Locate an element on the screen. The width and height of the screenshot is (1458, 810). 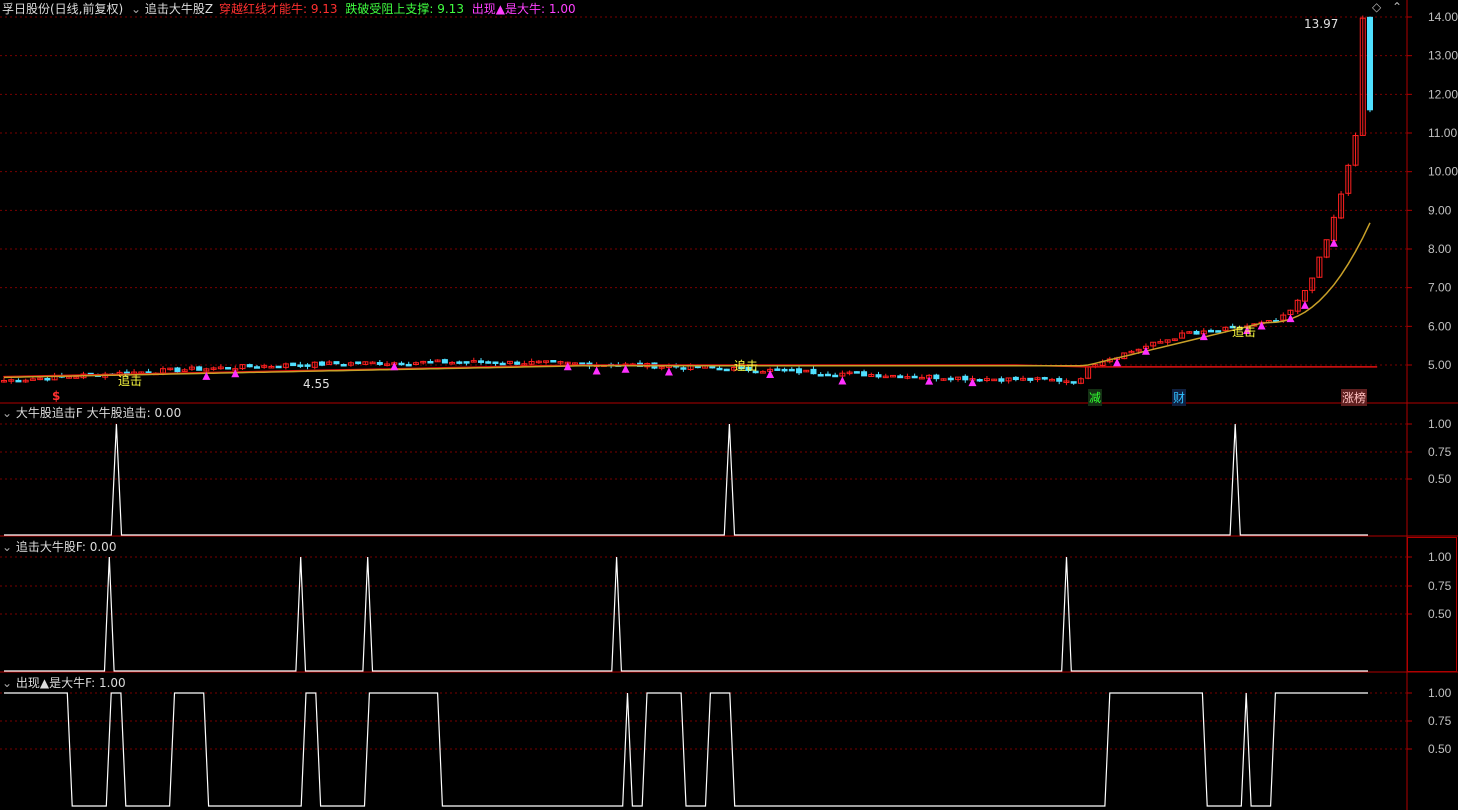
diamond-icon: ◇ is located at coordinates (1376, 7).